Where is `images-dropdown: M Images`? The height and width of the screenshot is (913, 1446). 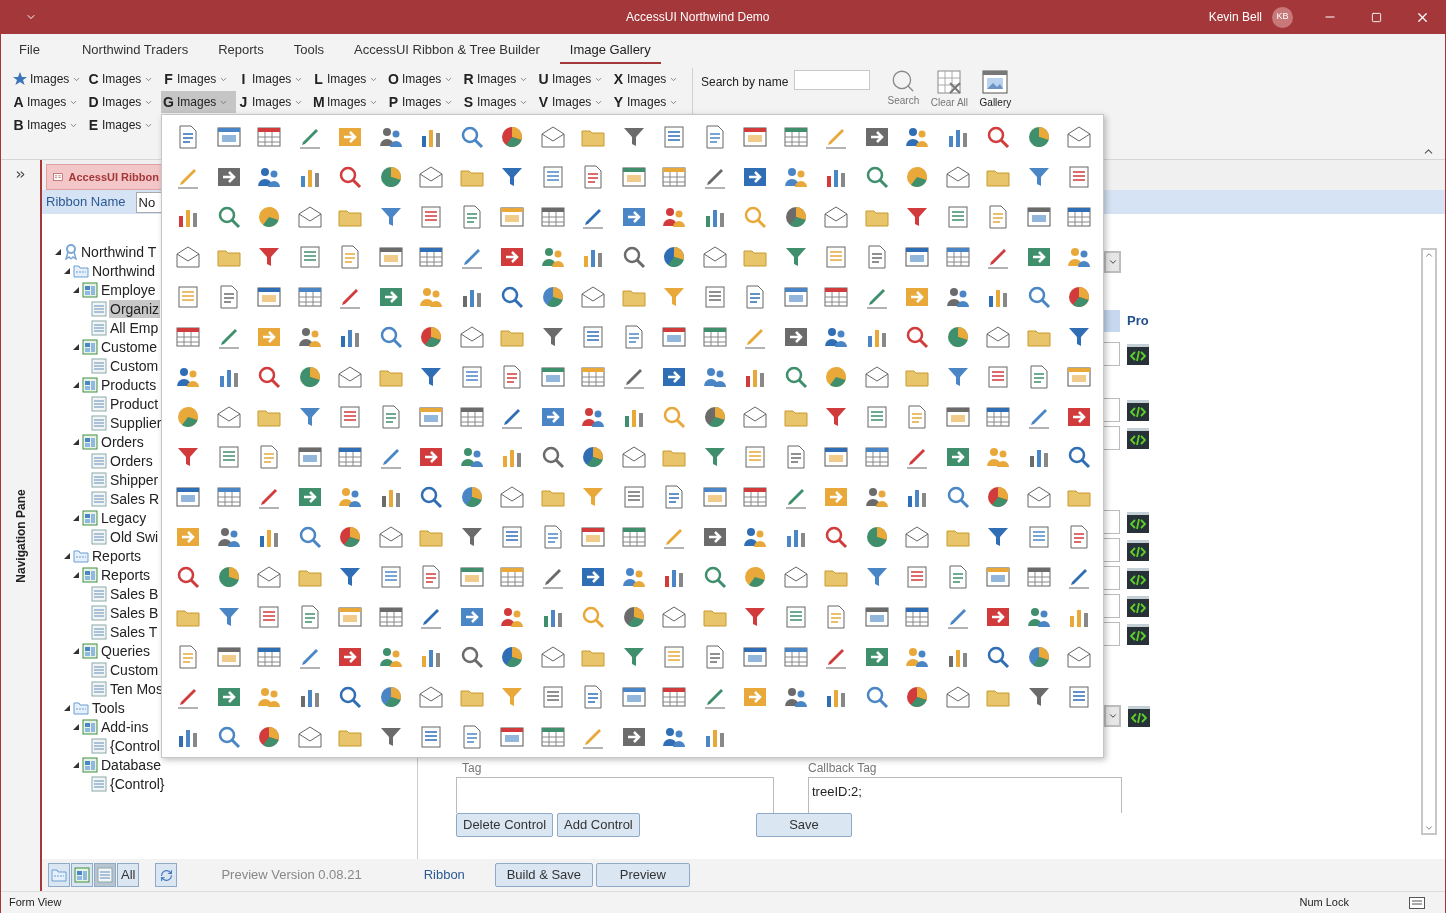 images-dropdown: M Images is located at coordinates (348, 102).